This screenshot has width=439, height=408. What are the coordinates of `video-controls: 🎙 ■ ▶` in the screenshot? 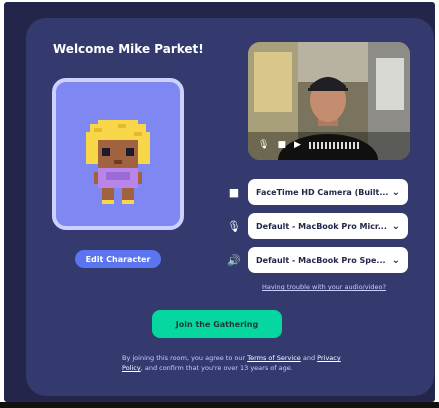 It's located at (308, 145).